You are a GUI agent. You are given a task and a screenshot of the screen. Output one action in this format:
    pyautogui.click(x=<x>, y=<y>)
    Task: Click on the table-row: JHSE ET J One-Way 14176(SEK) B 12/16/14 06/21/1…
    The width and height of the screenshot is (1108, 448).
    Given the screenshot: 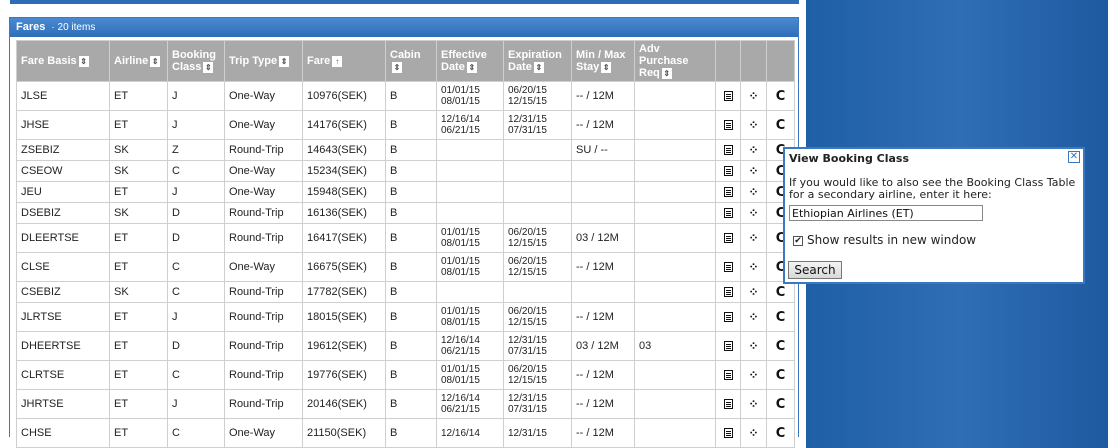 What is the action you would take?
    pyautogui.click(x=405, y=125)
    